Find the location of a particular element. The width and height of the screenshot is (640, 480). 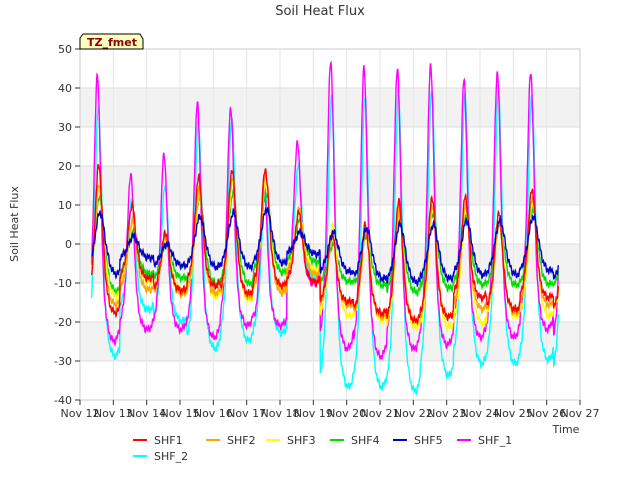

y-tick-label: 40 is located at coordinates (65, 88).